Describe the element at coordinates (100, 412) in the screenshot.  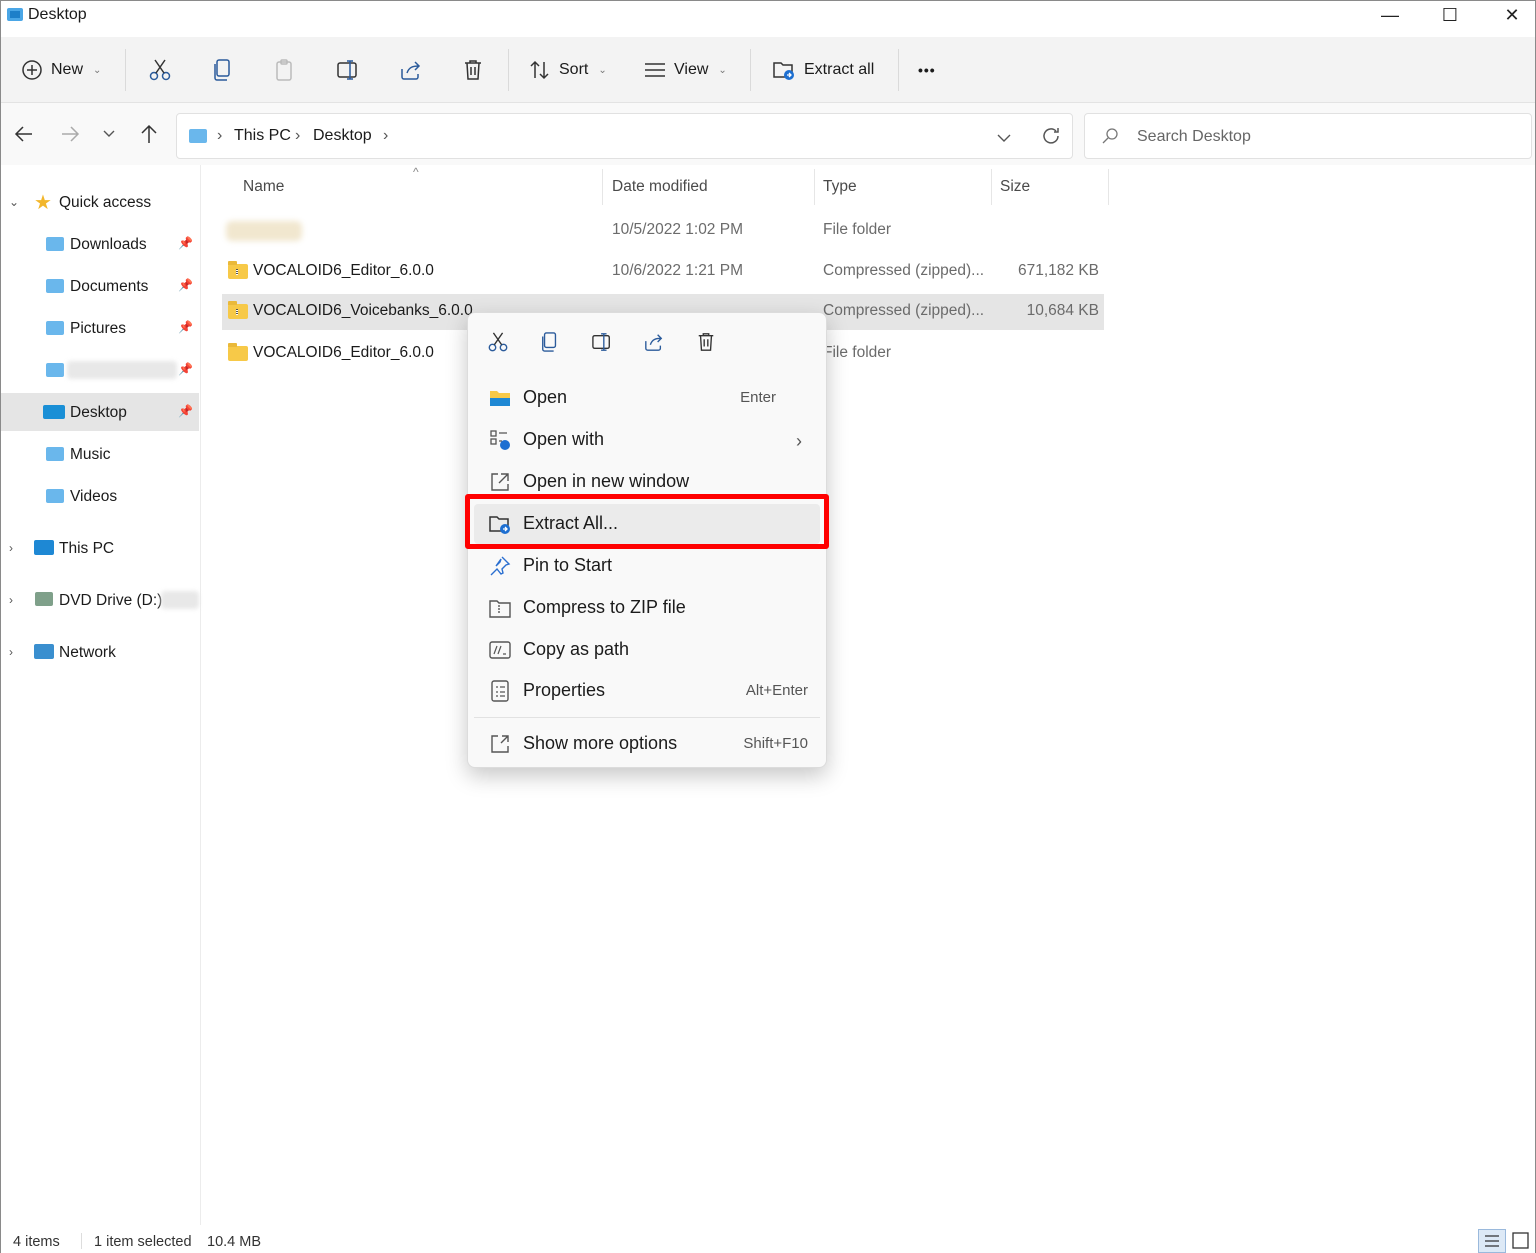
I see `sidebar-item-desktop: Desktop 📌` at that location.